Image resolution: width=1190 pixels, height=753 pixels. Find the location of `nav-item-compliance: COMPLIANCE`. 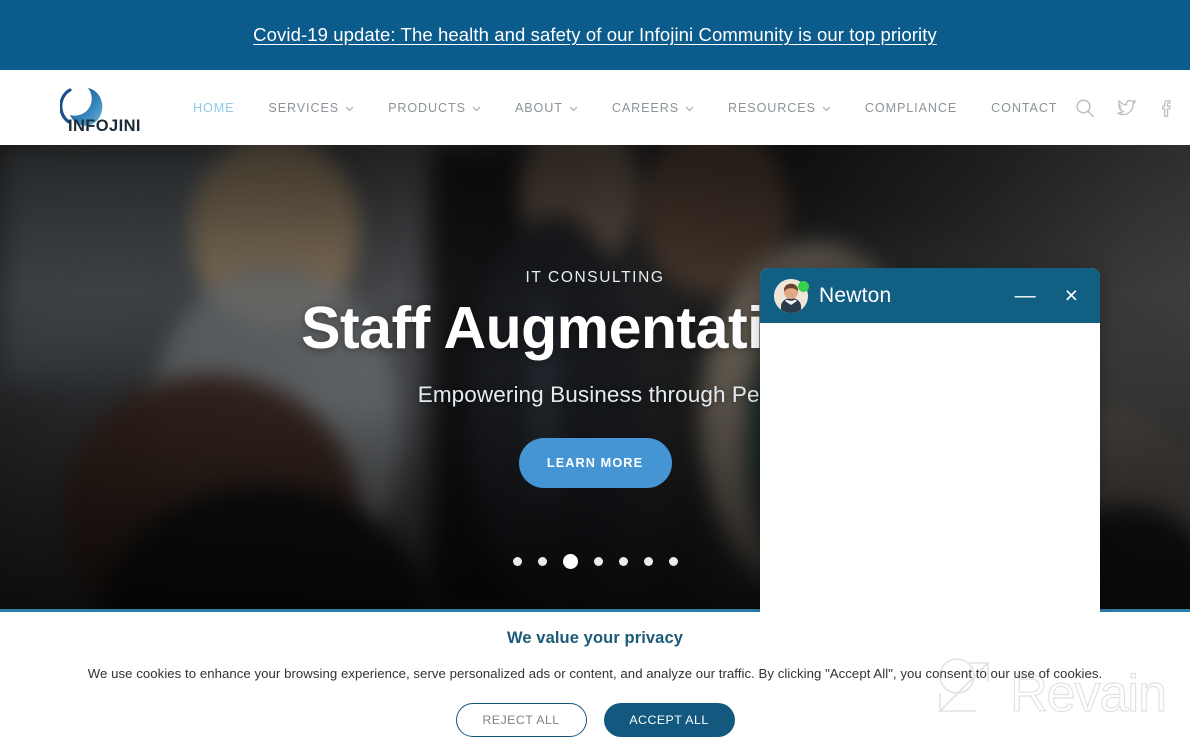

nav-item-compliance: COMPLIANCE is located at coordinates (911, 108).